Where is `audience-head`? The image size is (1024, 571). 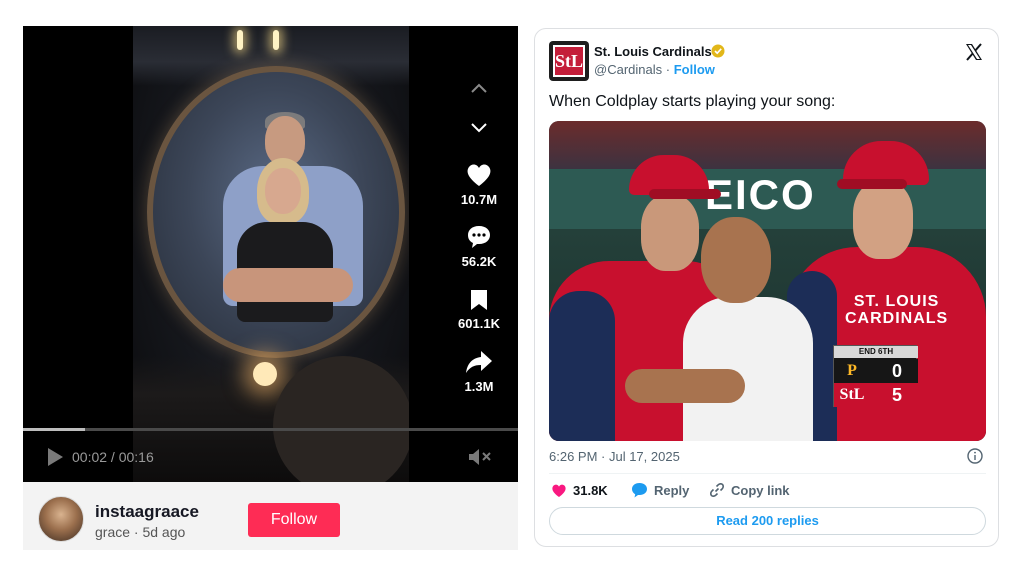 audience-head is located at coordinates (341, 419).